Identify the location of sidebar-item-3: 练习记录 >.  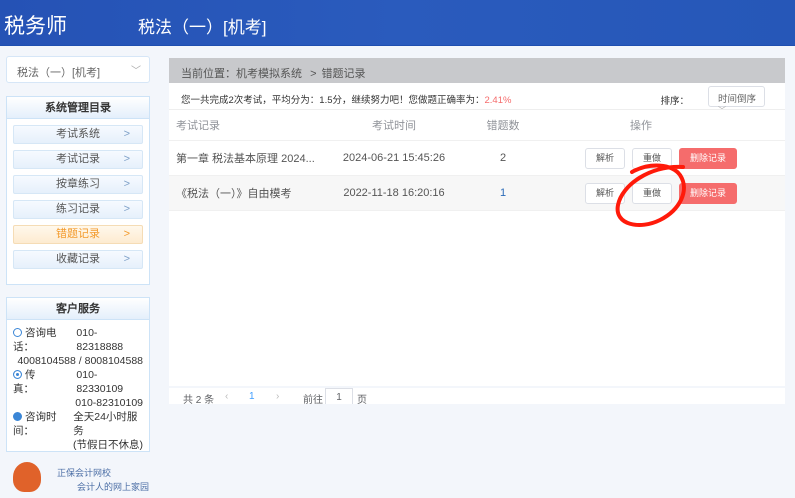
(78, 209).